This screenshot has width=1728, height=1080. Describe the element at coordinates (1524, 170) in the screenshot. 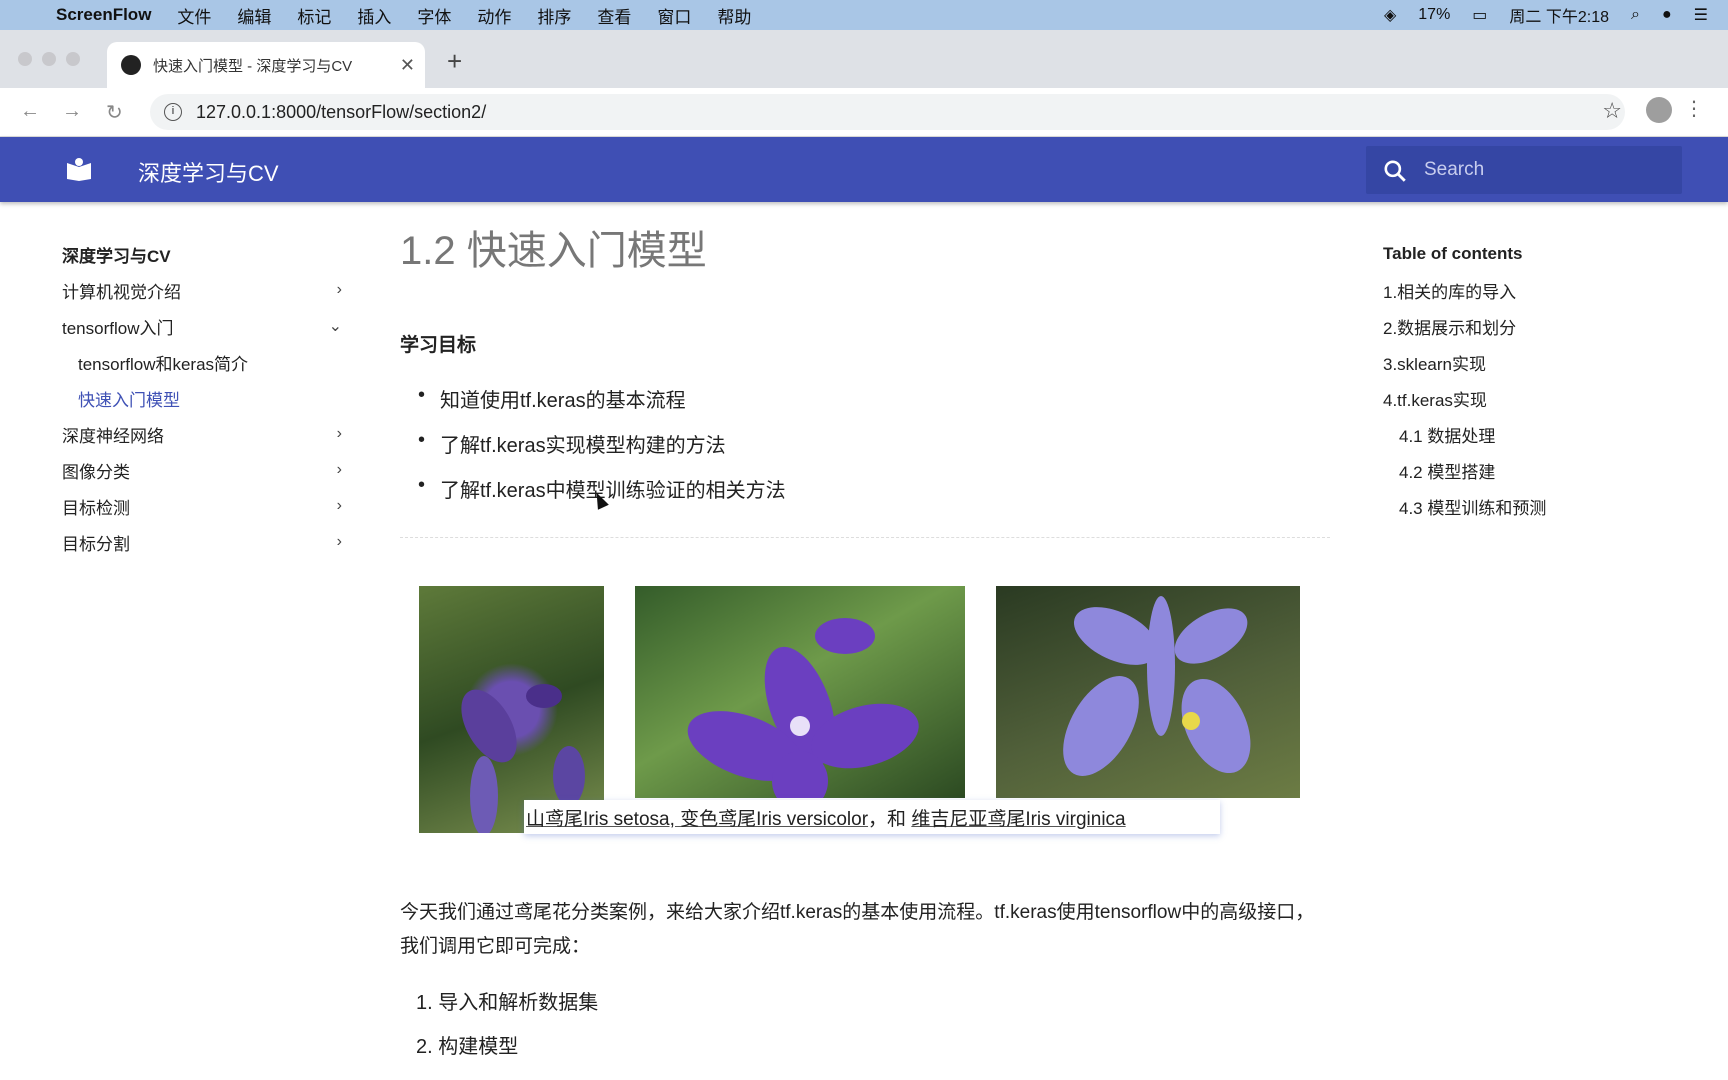

I see `search-input: Search` at that location.